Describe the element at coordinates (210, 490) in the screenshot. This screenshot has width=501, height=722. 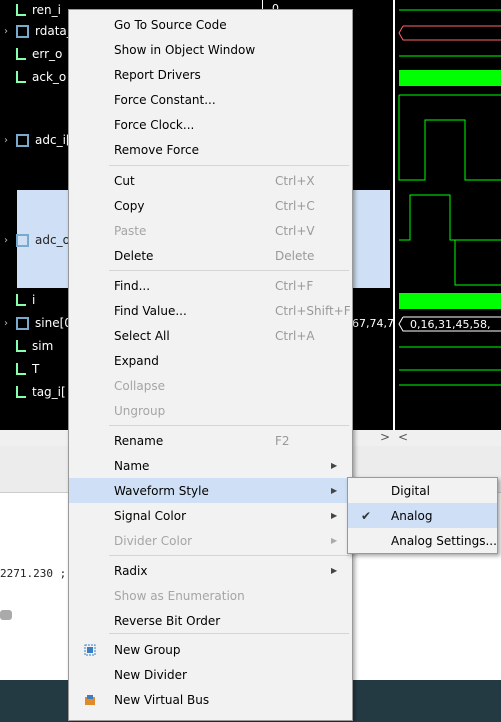
I see `menu-item-waveform-style: Waveform Style ▶` at that location.